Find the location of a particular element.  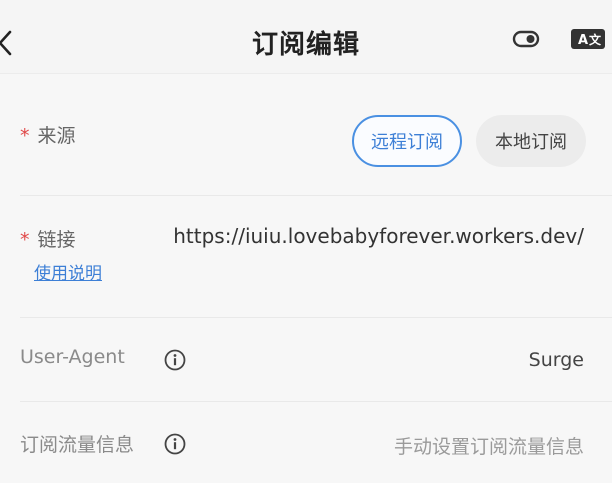

toggle-icon is located at coordinates (526, 39).